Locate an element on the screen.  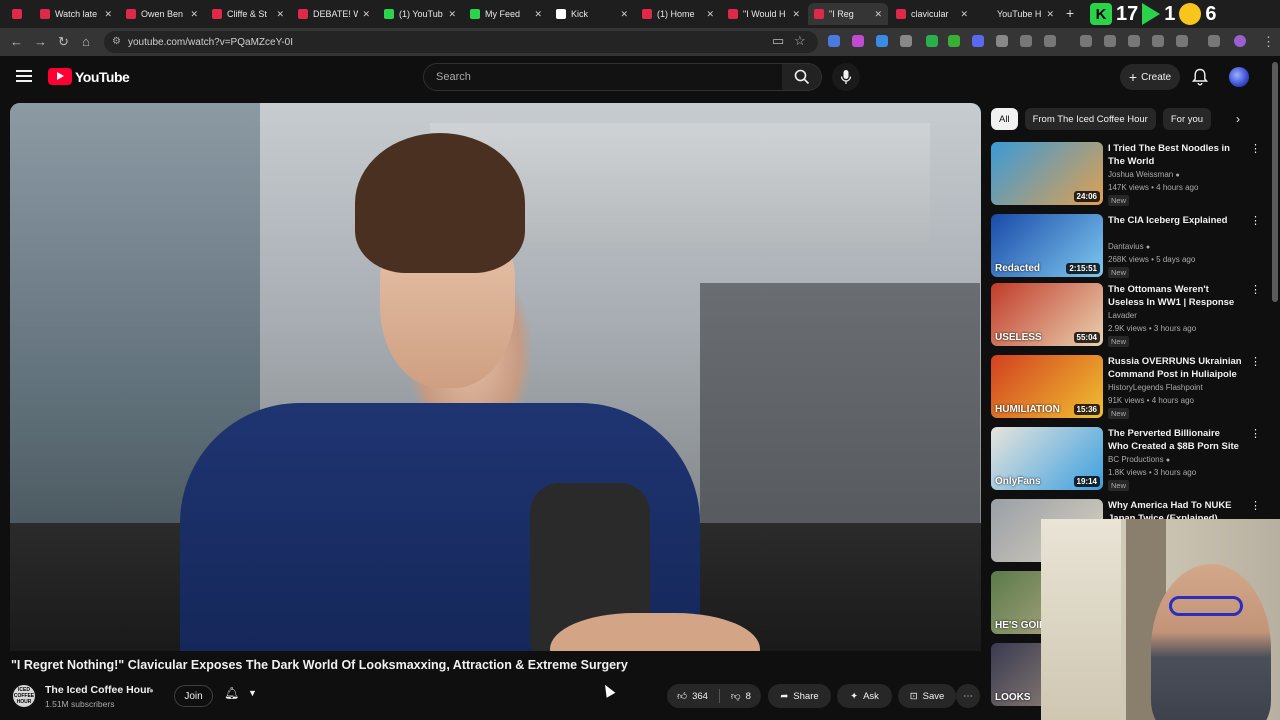
like-count: 364 is located at coordinates (700, 696).